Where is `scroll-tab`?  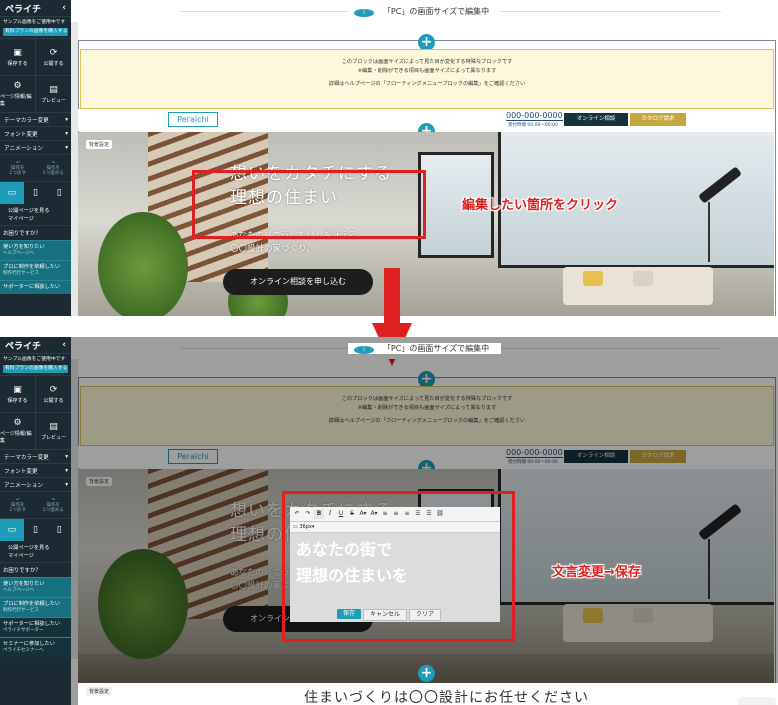
scroll-tab is located at coordinates (757, 701).